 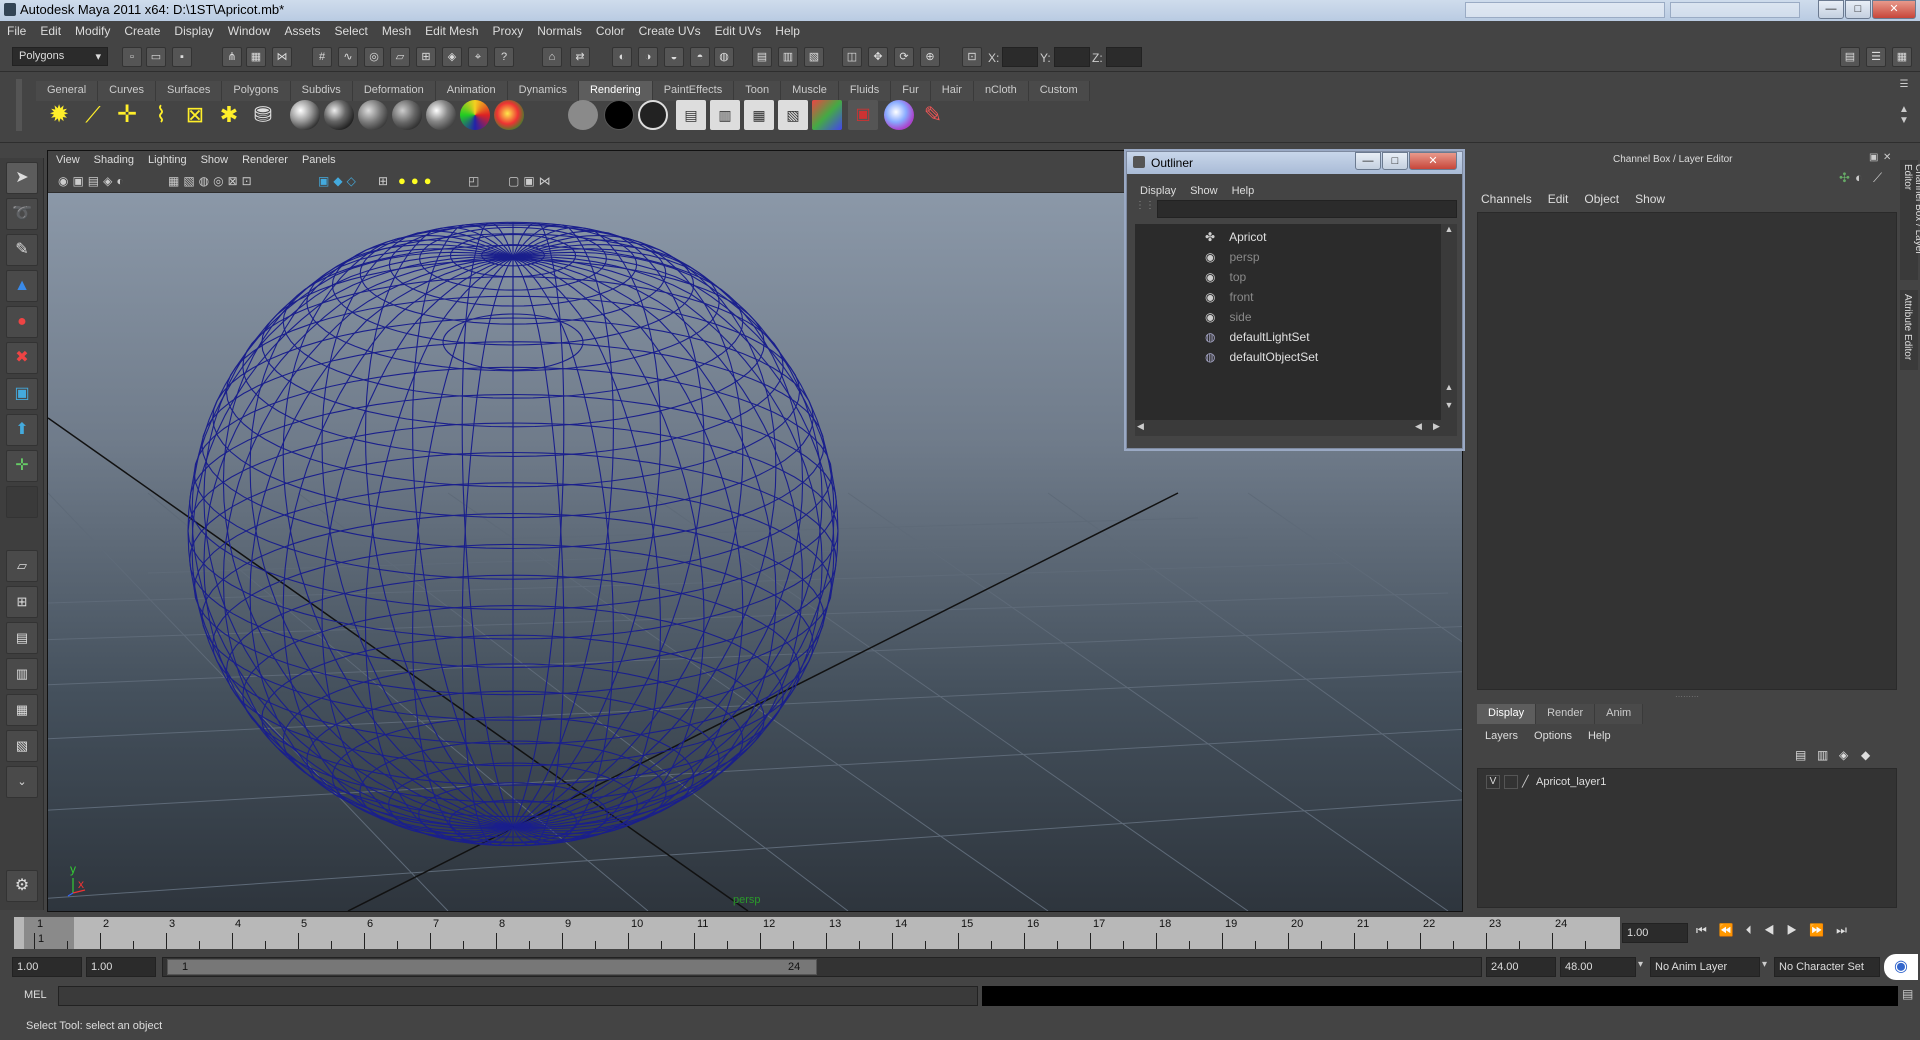 What do you see at coordinates (619, 115) in the screenshot?
I see `surface-shader-black-icon` at bounding box center [619, 115].